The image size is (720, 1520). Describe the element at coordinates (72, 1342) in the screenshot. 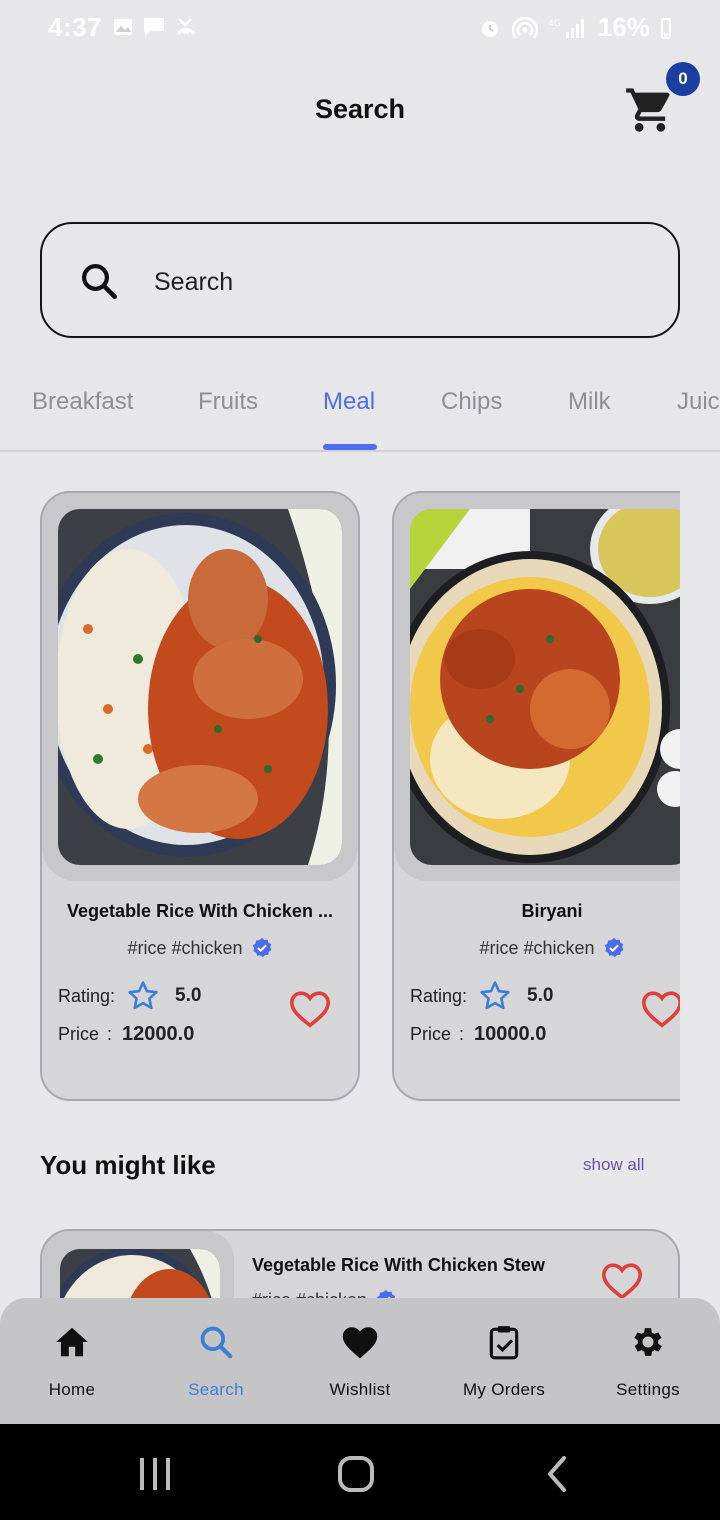

I see `home-icon` at that location.